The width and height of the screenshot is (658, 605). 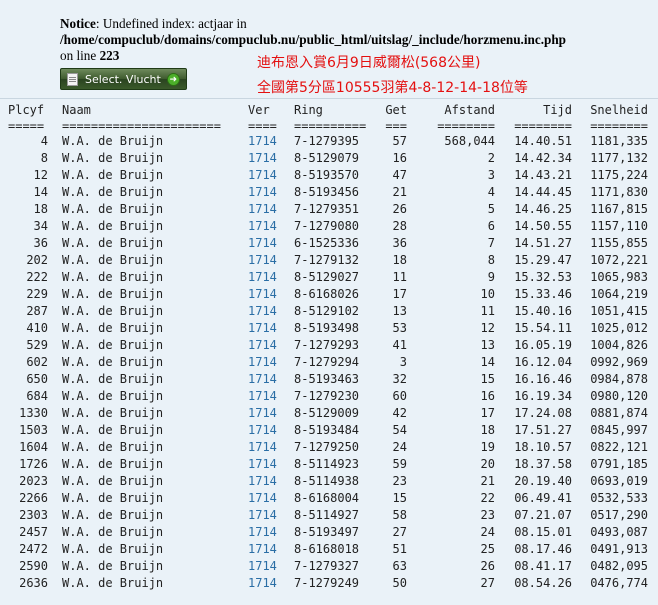 I want to click on cell-get: 13, so click(x=399, y=311).